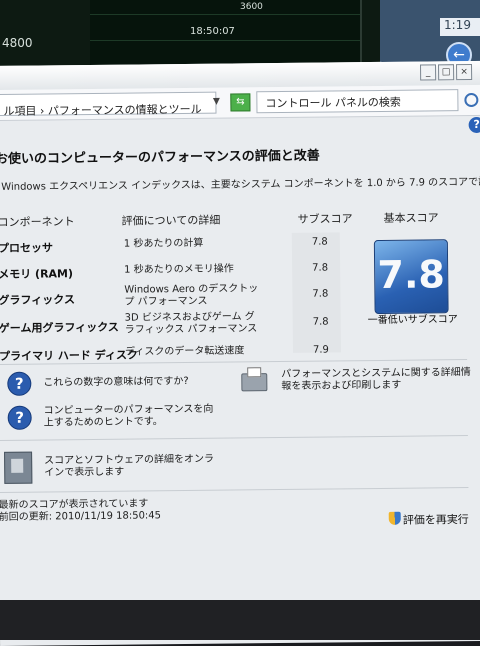 This screenshot has width=480, height=646. Describe the element at coordinates (394, 518) in the screenshot. I see `shield-icon` at that location.